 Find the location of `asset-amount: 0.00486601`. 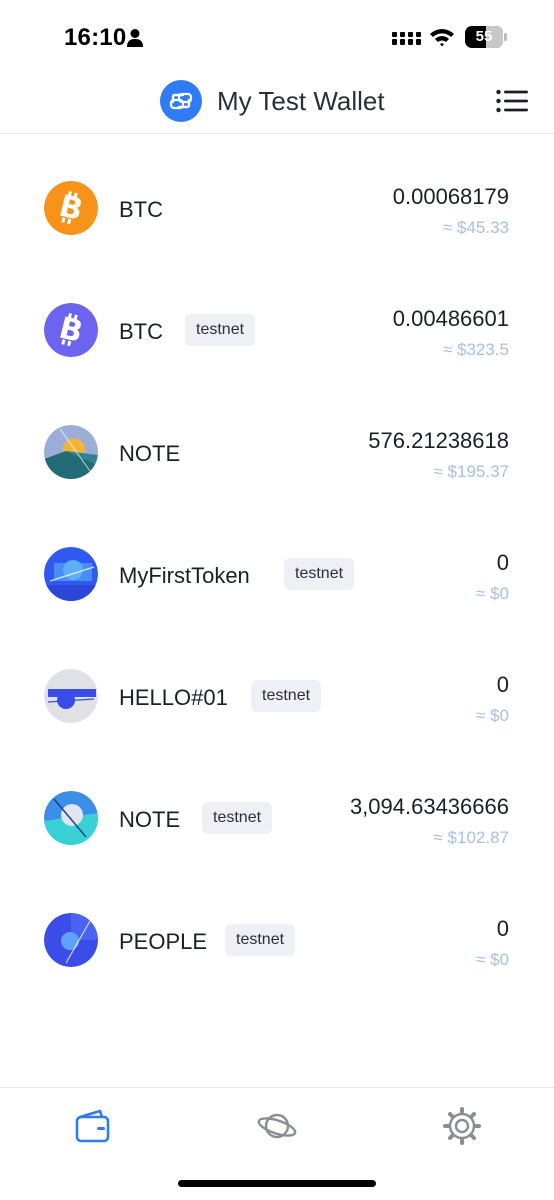

asset-amount: 0.00486601 is located at coordinates (450, 318).